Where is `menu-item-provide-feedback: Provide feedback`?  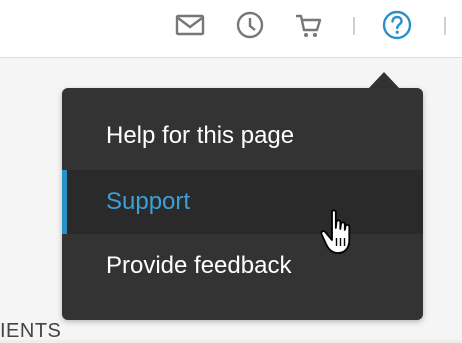
menu-item-provide-feedback: Provide feedback is located at coordinates (242, 266).